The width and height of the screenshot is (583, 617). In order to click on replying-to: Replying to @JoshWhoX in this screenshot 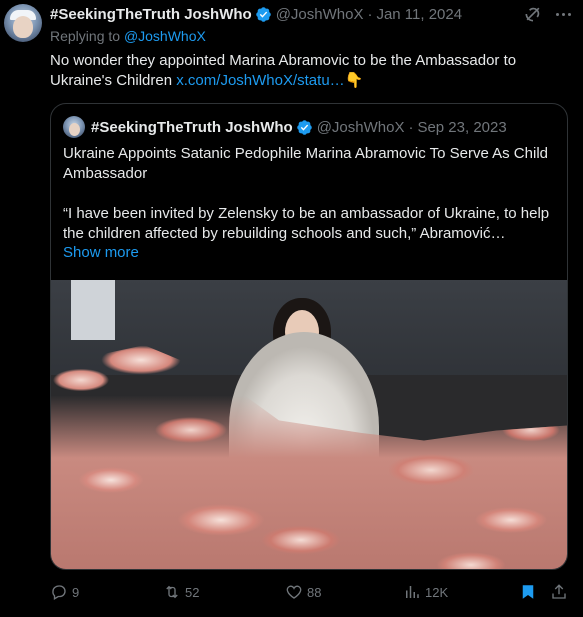, I will do `click(128, 36)`.